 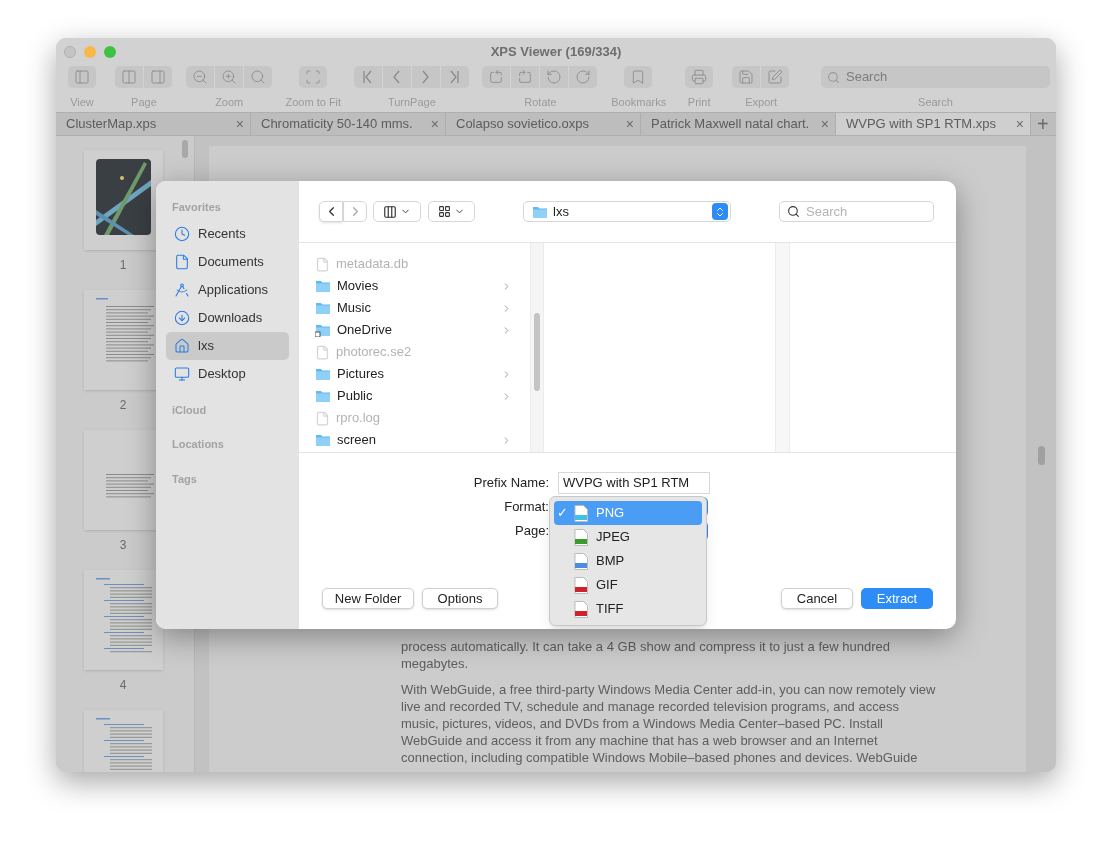 I want to click on view-mode-button, so click(x=397, y=211).